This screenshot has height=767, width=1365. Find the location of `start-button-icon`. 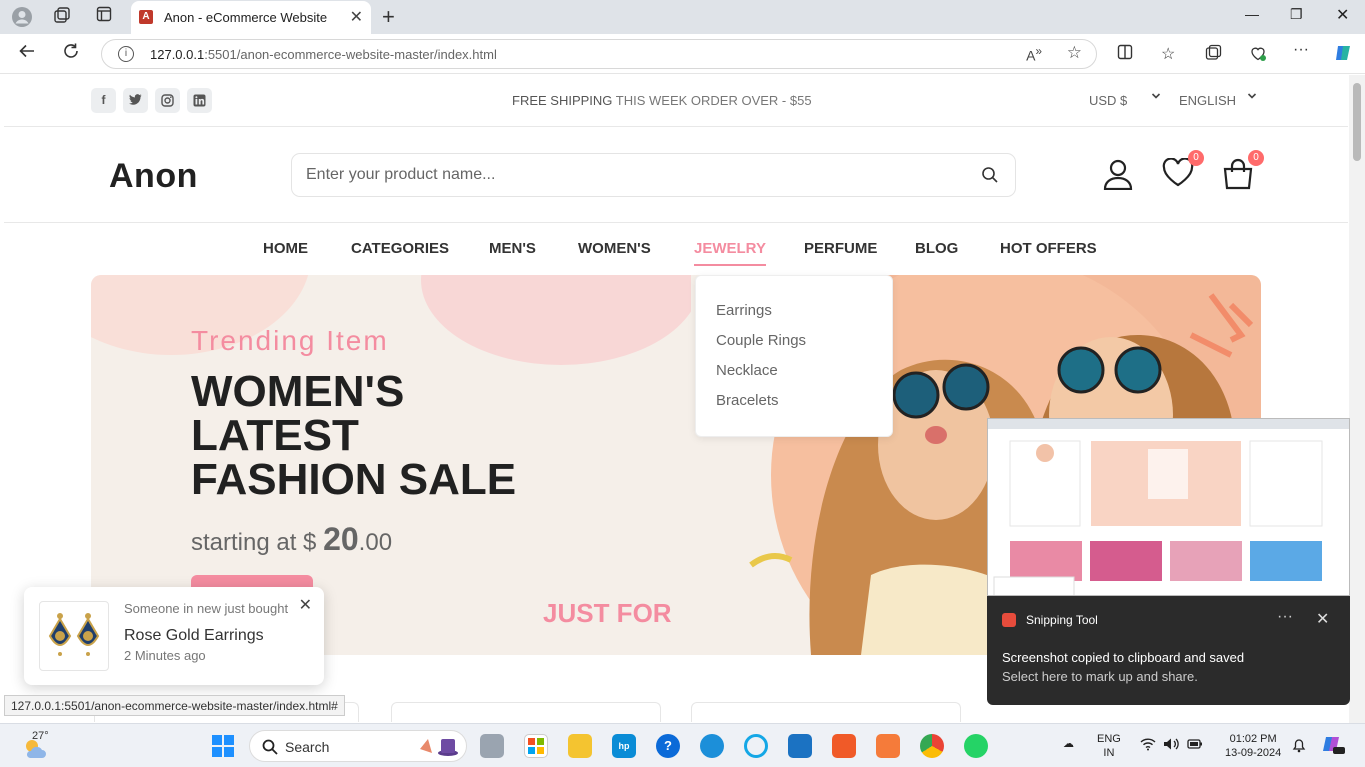

start-button-icon is located at coordinates (223, 746).